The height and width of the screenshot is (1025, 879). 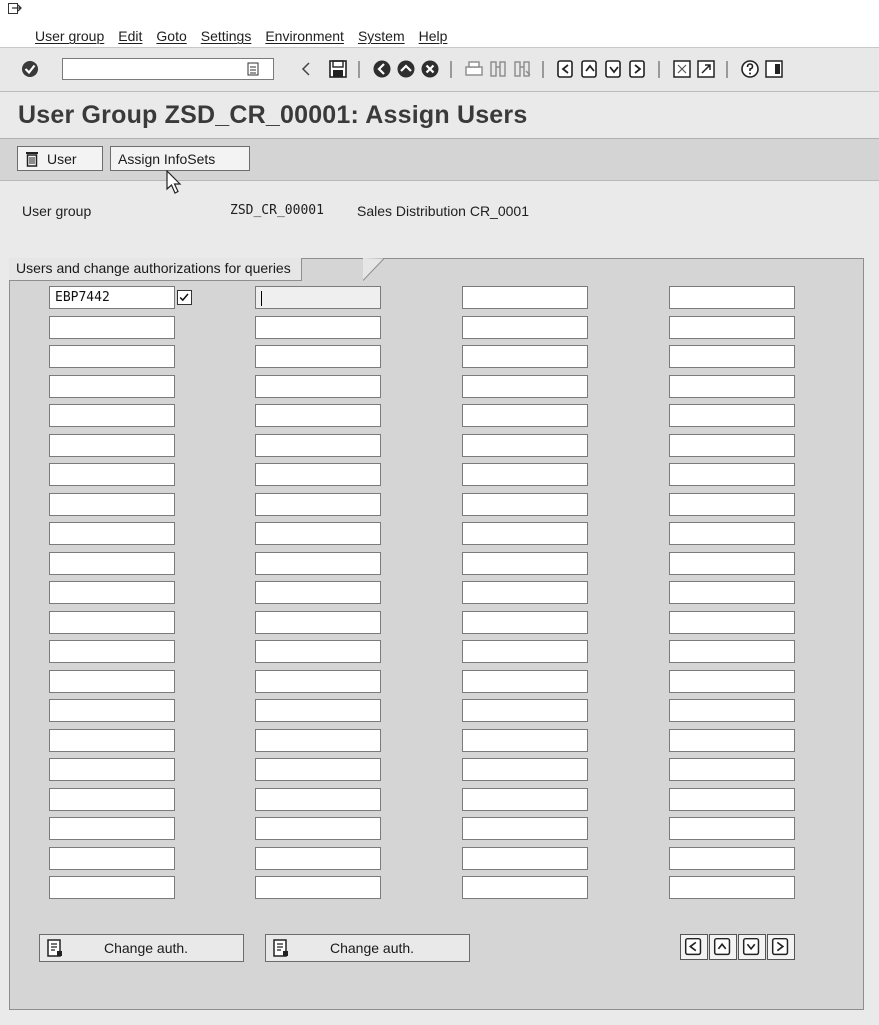 What do you see at coordinates (171, 36) in the screenshot?
I see `menu-item-goto: Goto` at bounding box center [171, 36].